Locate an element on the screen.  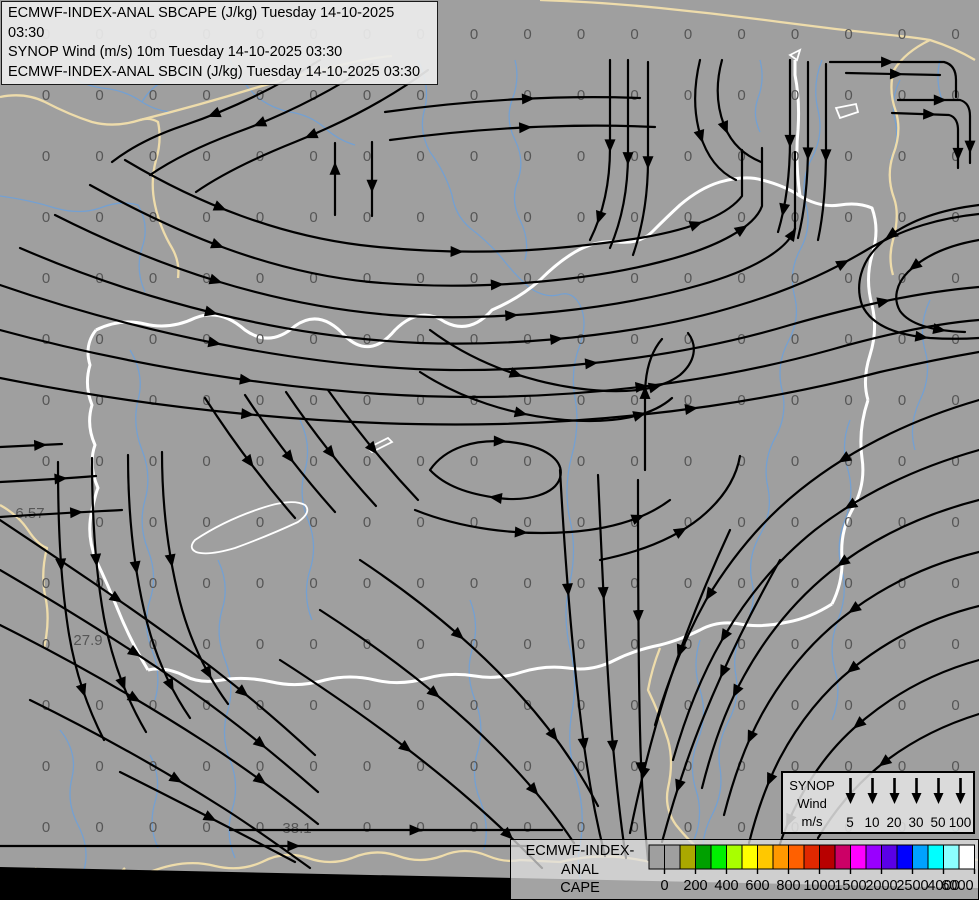
wind-speed-entry: 100 is located at coordinates (960, 802).